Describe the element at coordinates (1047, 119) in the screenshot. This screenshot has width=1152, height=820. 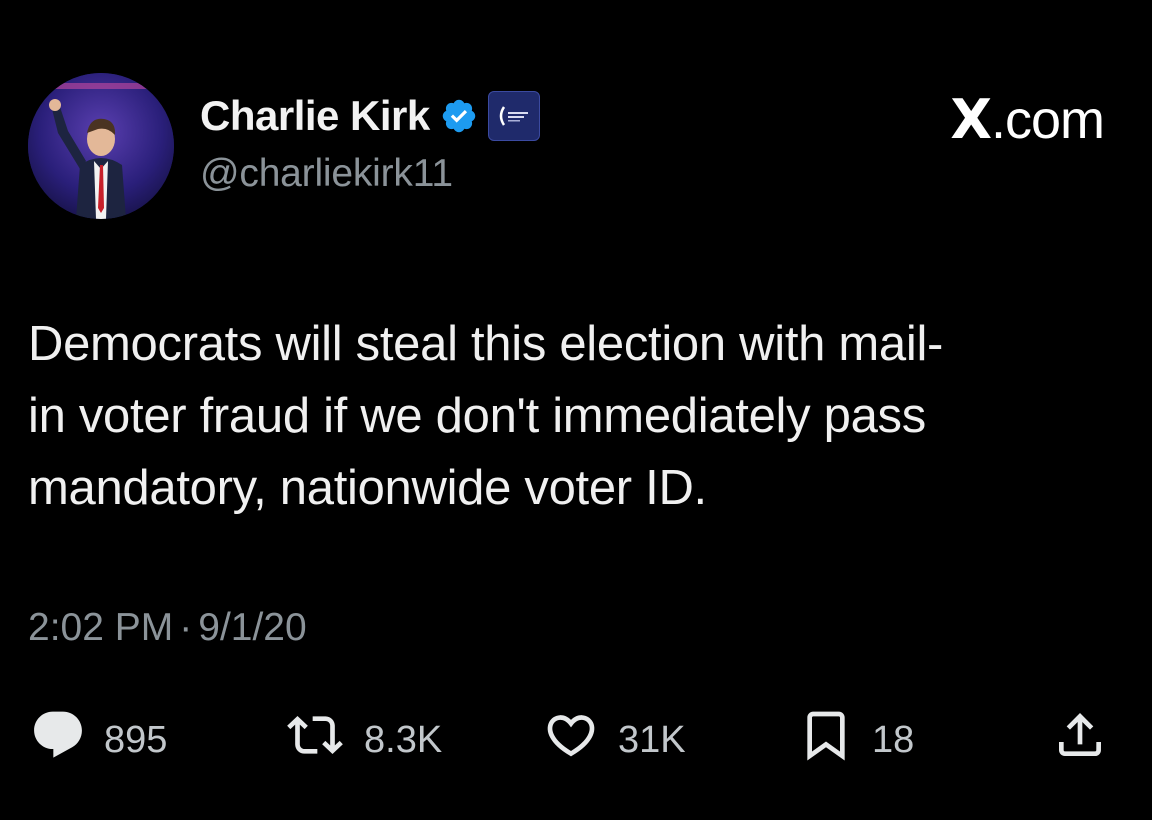
I see `brand-domain: .com` at that location.